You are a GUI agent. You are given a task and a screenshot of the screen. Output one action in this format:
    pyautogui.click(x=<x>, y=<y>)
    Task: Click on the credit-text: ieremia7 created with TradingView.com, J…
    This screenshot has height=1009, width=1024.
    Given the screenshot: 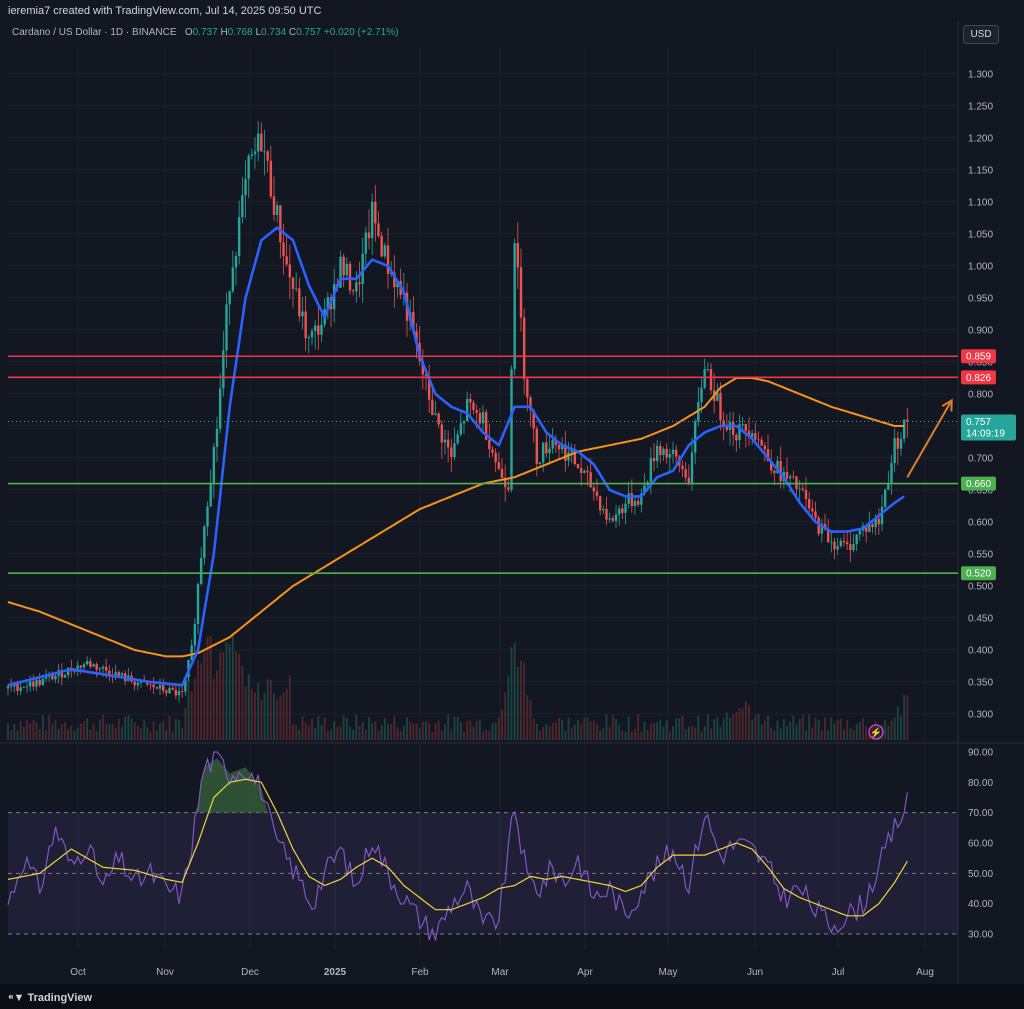 What is the action you would take?
    pyautogui.click(x=165, y=11)
    